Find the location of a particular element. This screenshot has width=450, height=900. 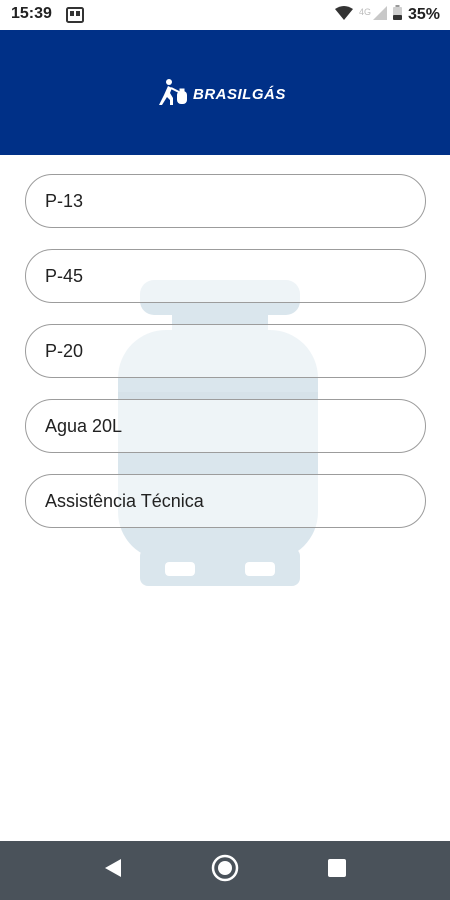

menu-item-assistencia-tecnica: Assistência Técnica is located at coordinates (225, 501).